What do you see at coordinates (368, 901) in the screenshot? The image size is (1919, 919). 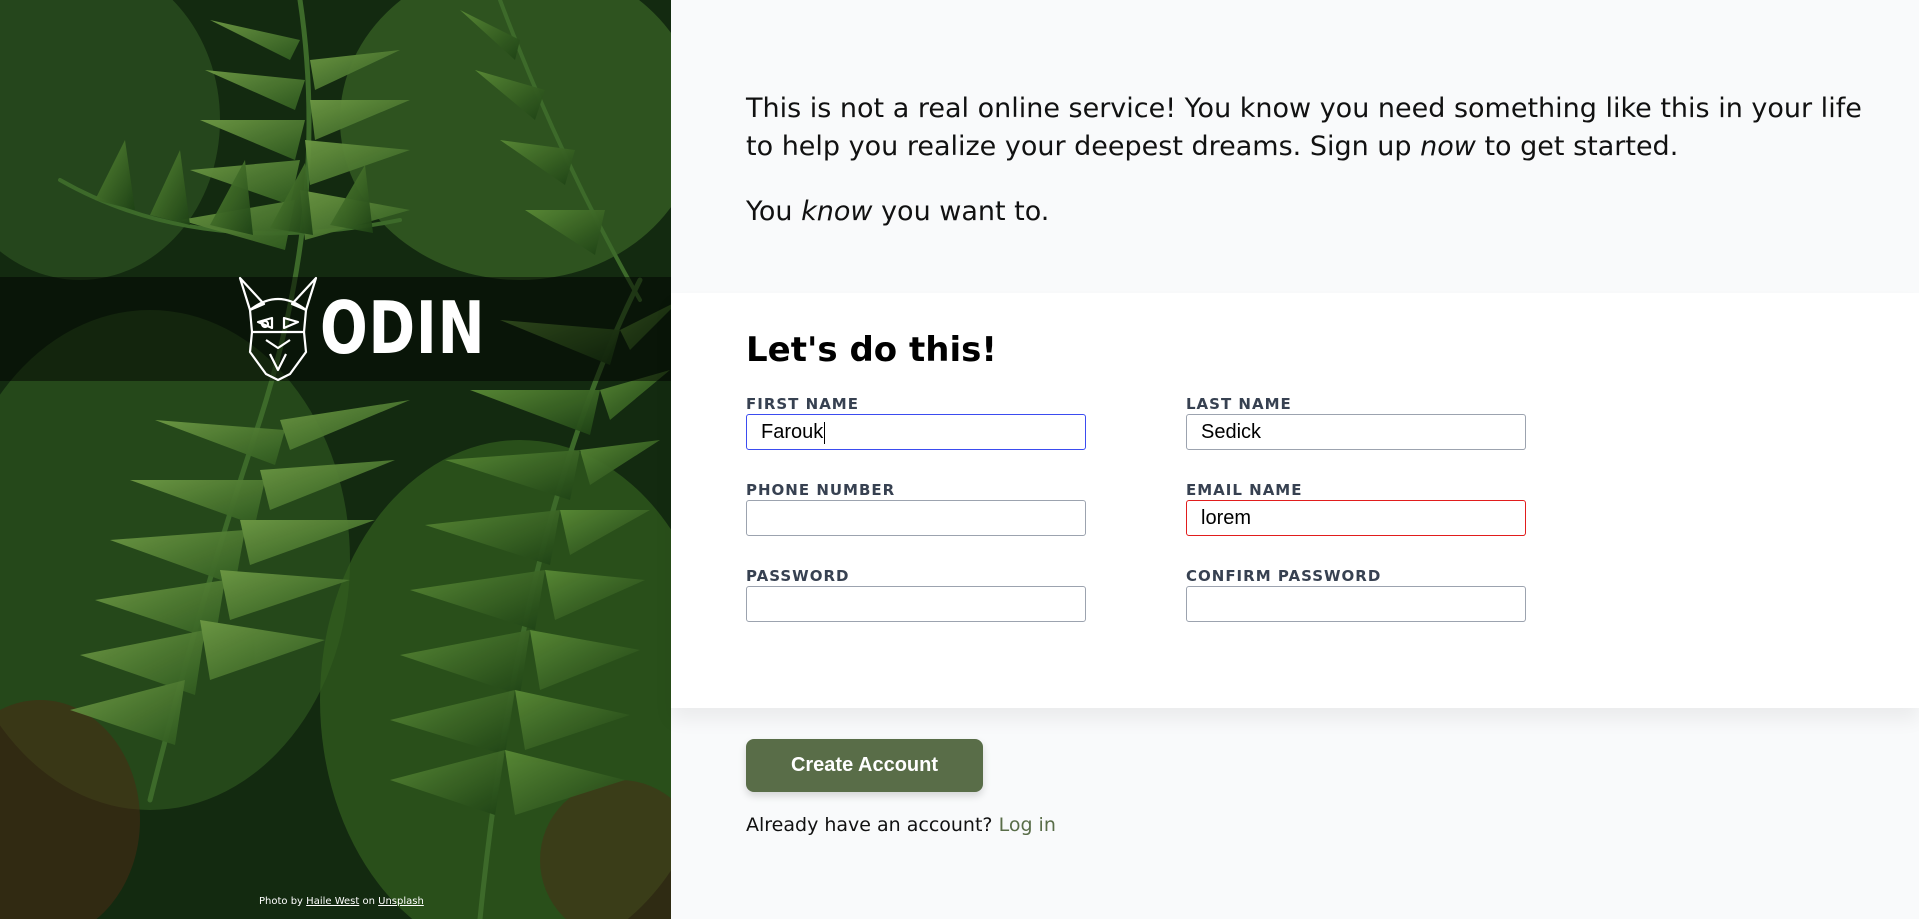 I see `credit-middle: on` at bounding box center [368, 901].